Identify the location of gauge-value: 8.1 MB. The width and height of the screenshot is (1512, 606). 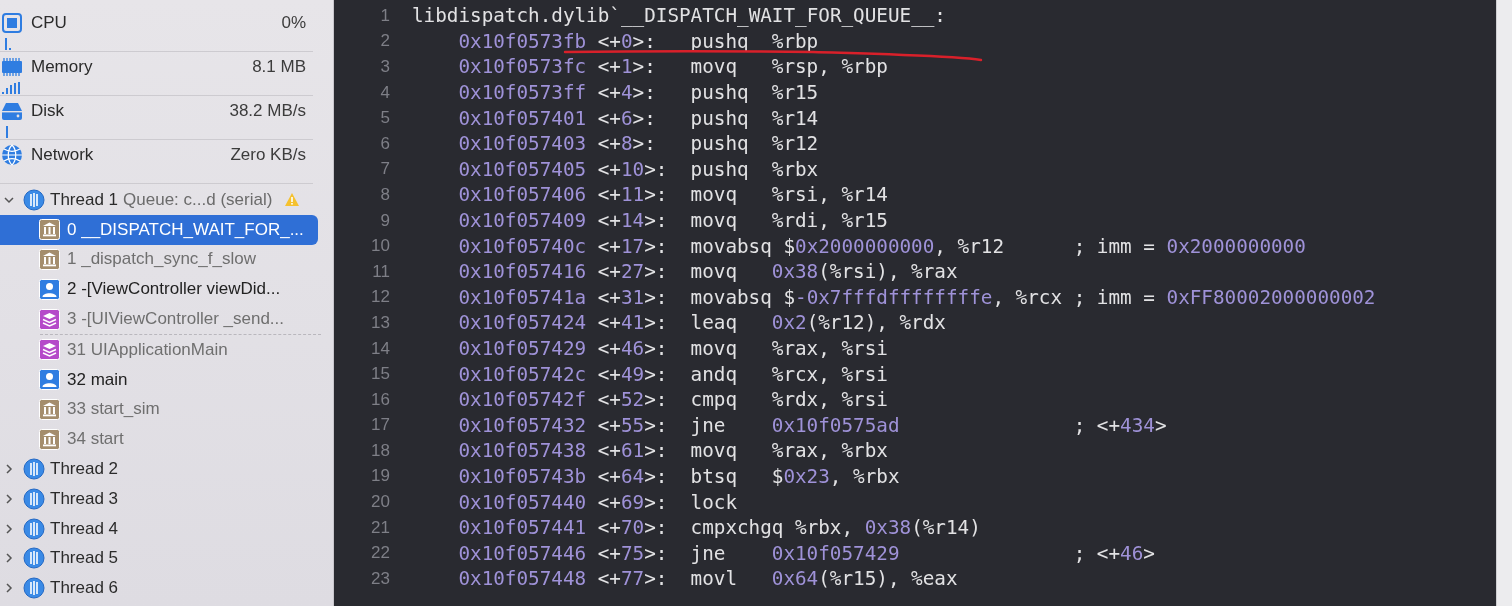
(279, 67).